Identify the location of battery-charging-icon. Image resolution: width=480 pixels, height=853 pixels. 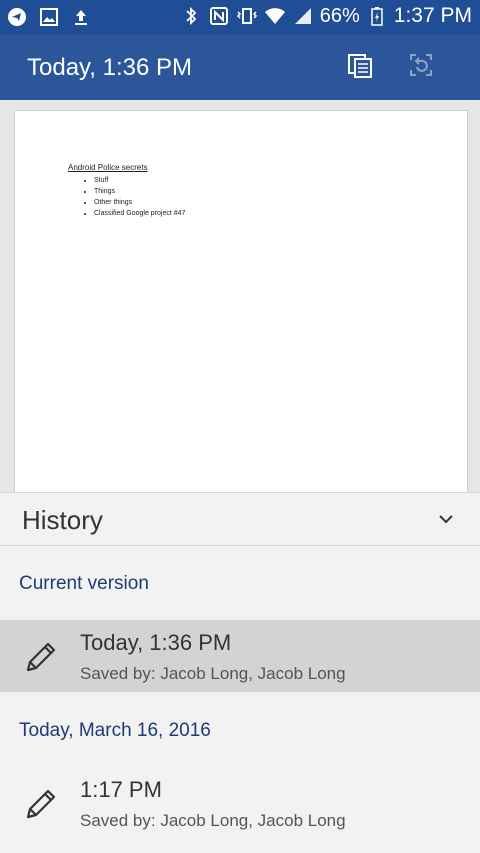
(377, 16).